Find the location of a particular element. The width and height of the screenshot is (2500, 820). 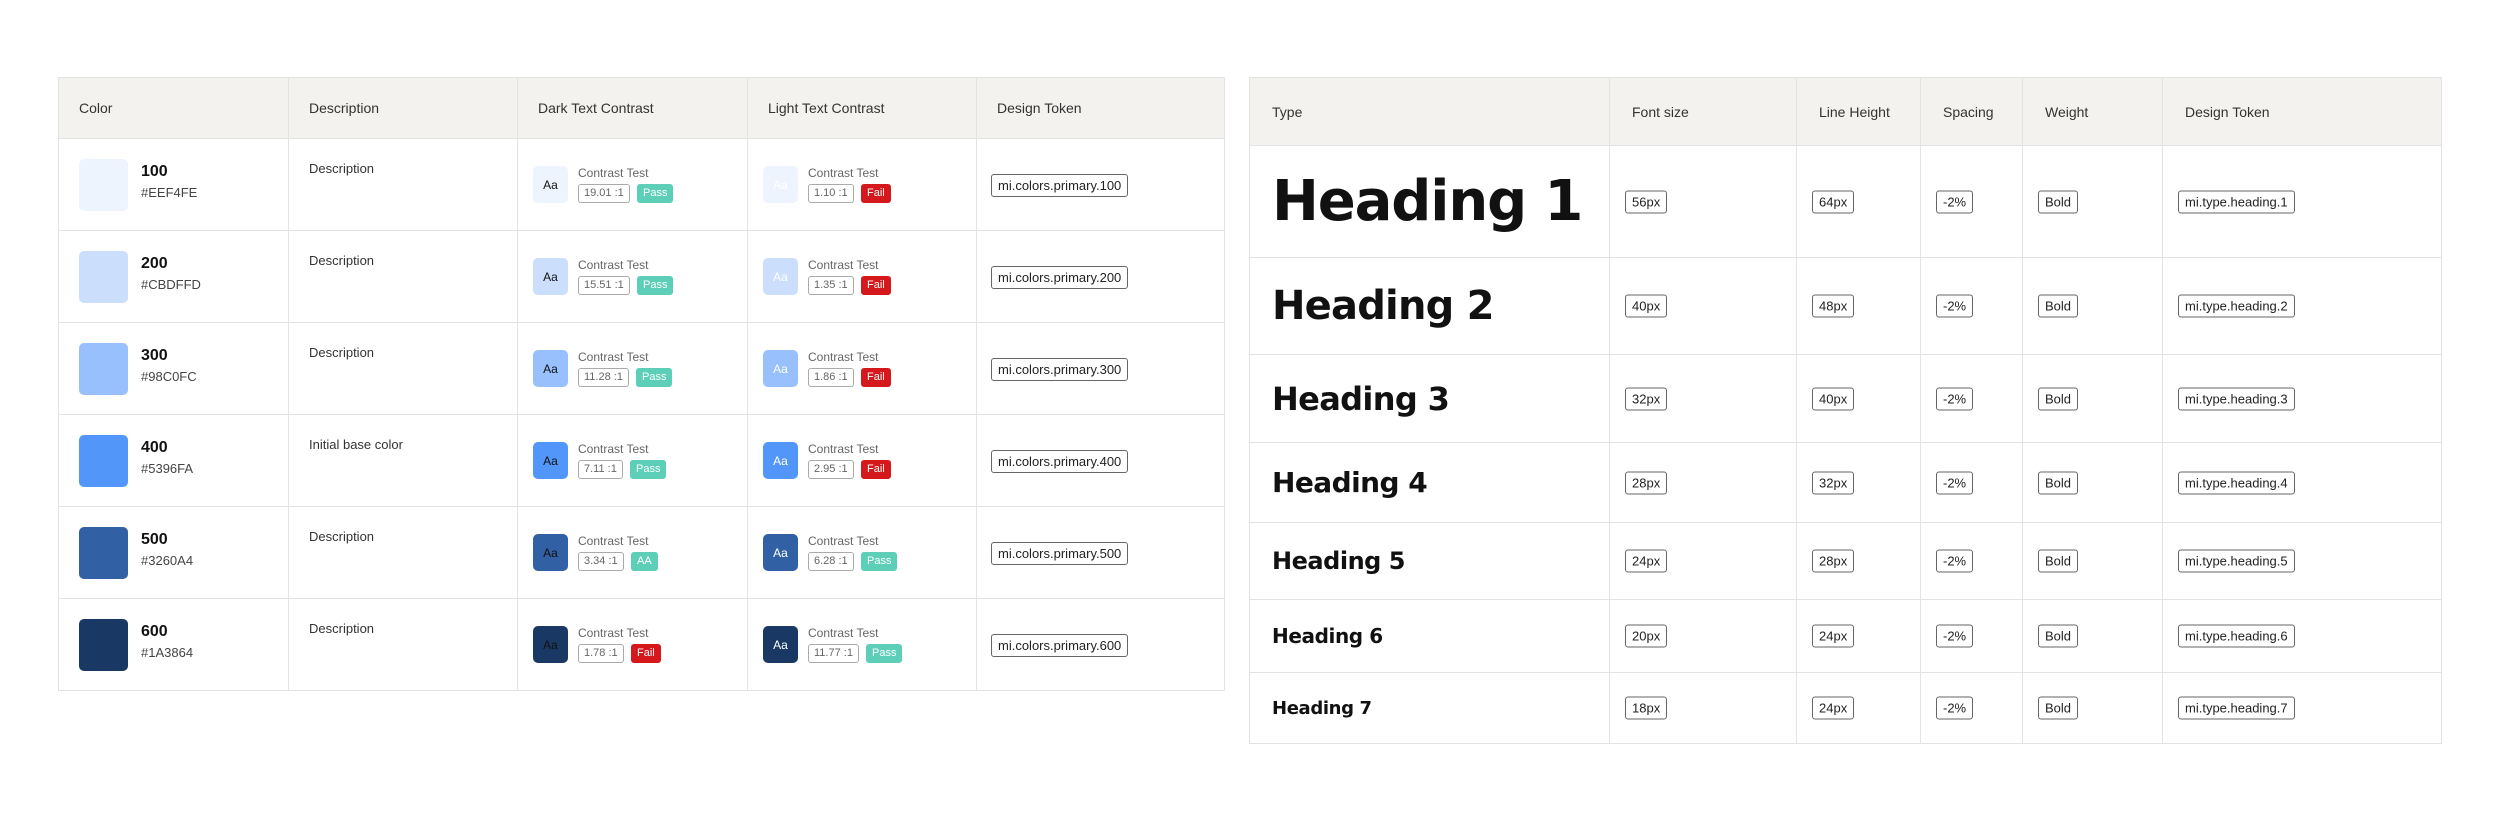

line-height-cell: 64px is located at coordinates (1859, 202).